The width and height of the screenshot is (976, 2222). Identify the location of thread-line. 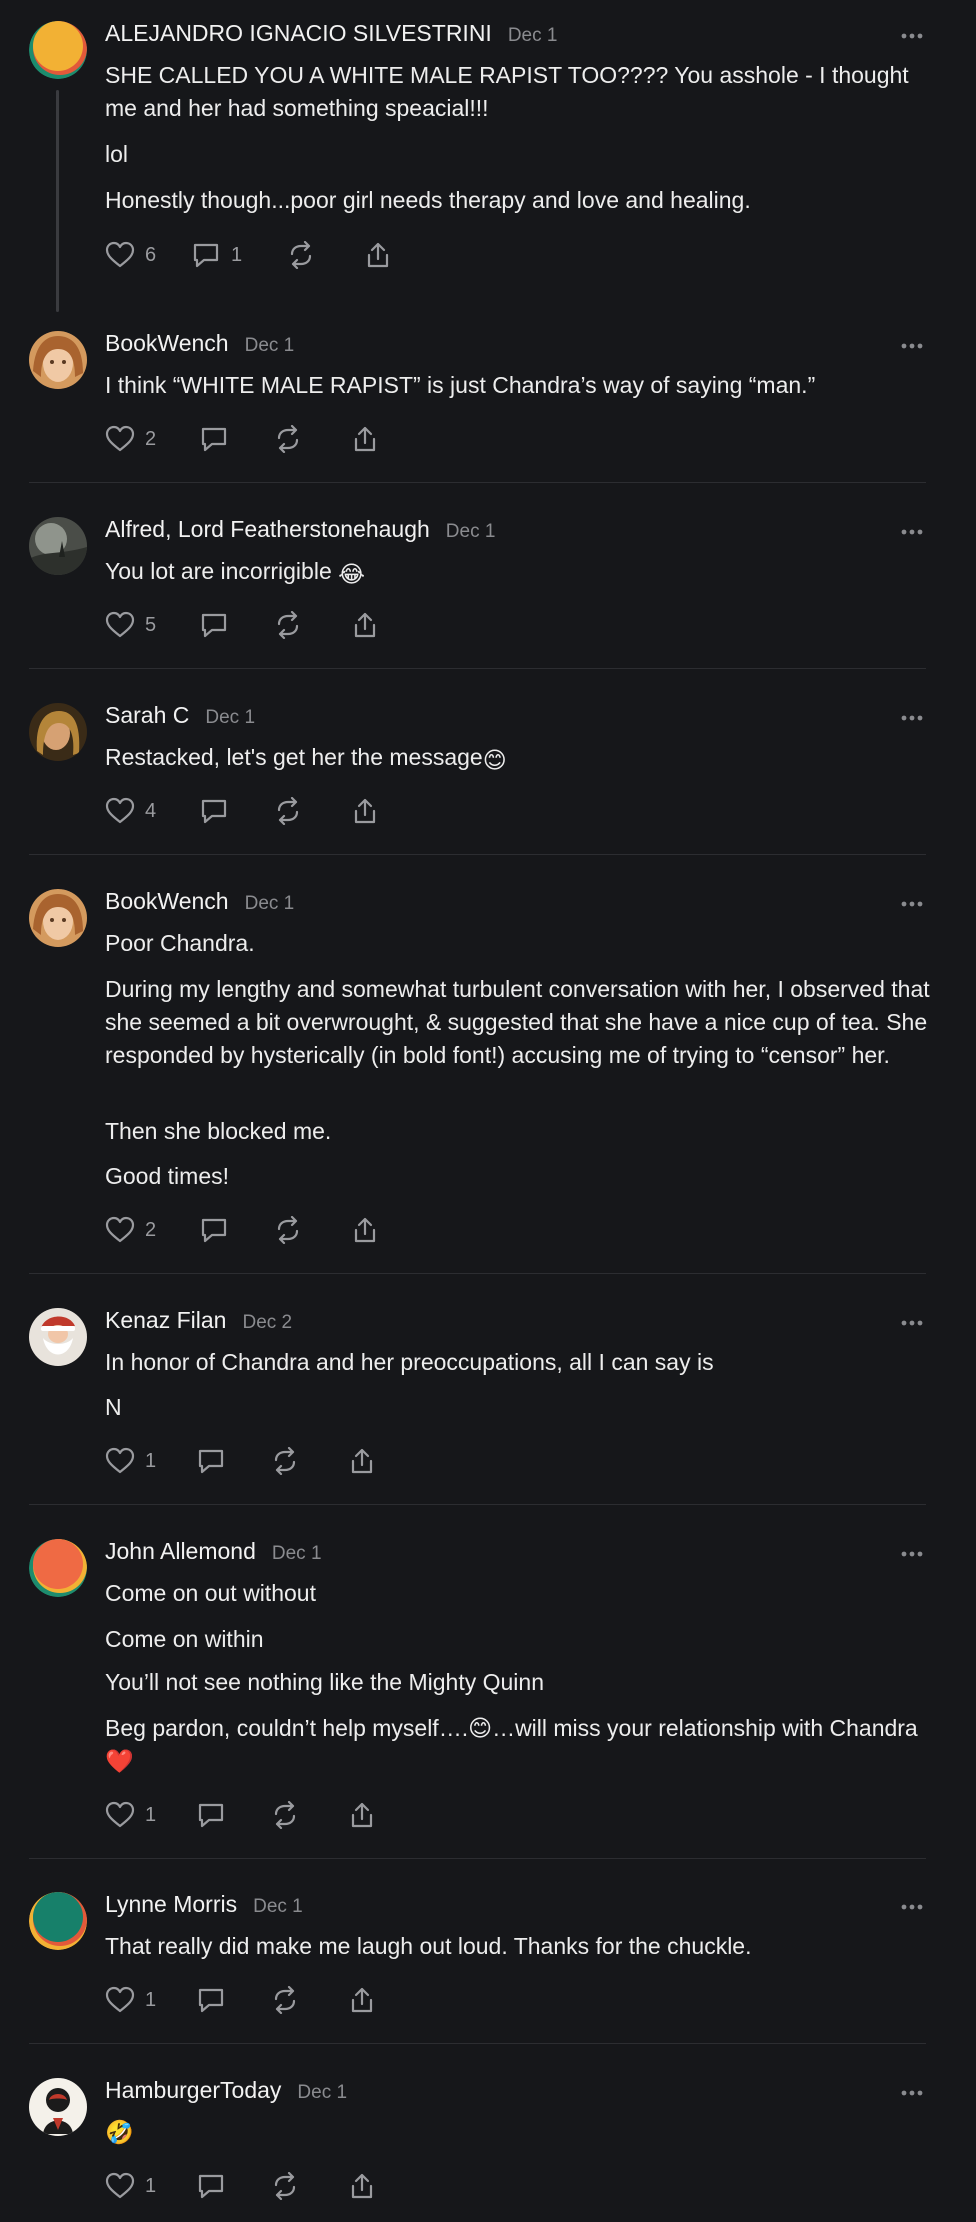
(57, 201).